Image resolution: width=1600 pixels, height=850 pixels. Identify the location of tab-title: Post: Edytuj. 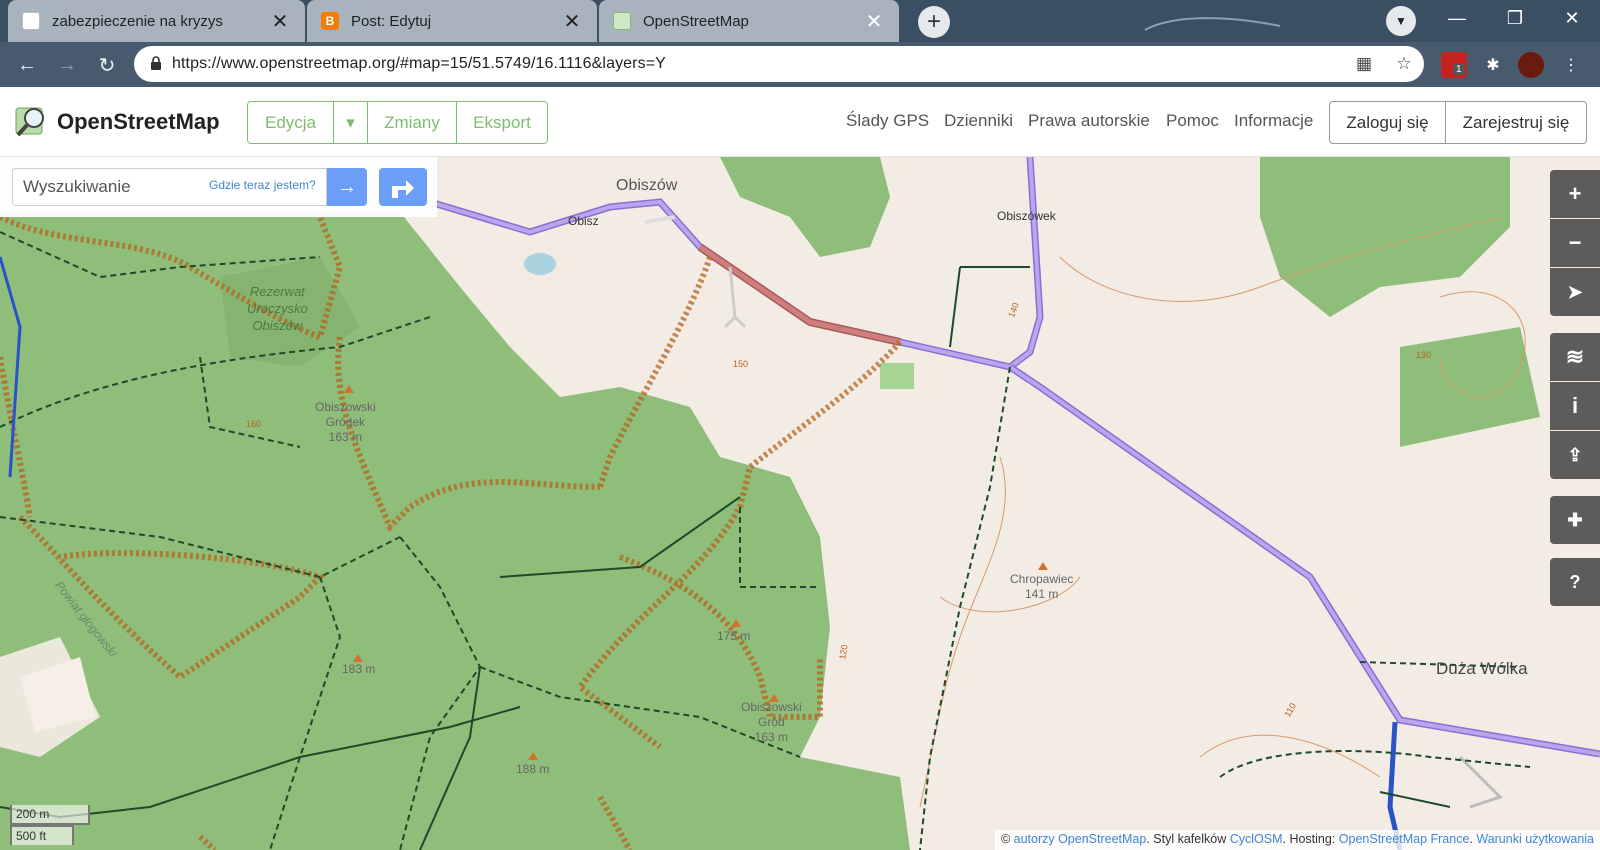
(391, 21).